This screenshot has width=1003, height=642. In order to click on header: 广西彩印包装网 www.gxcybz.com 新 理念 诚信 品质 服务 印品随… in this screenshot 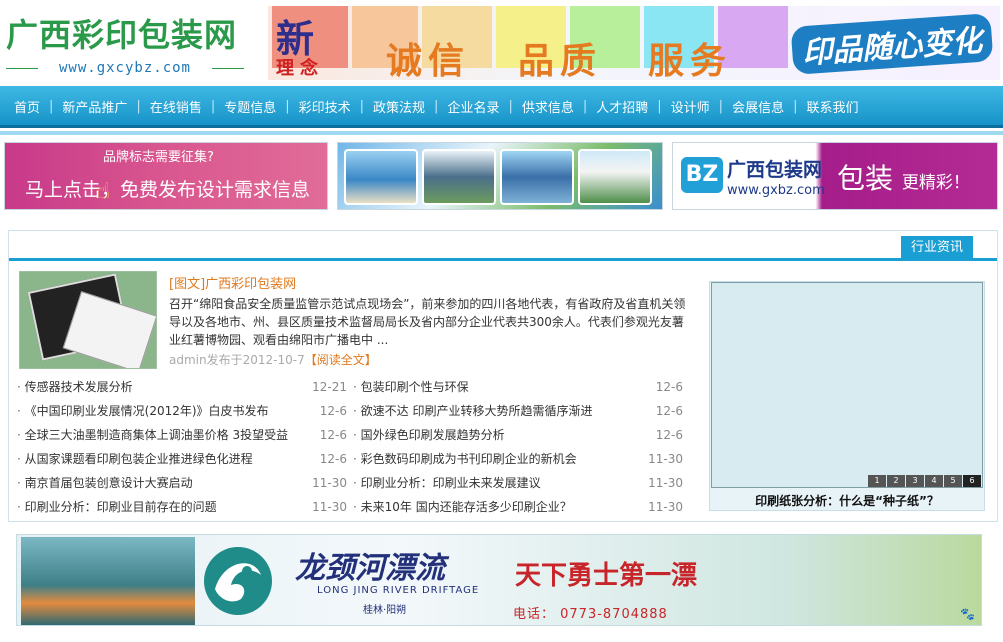, I will do `click(501, 43)`.